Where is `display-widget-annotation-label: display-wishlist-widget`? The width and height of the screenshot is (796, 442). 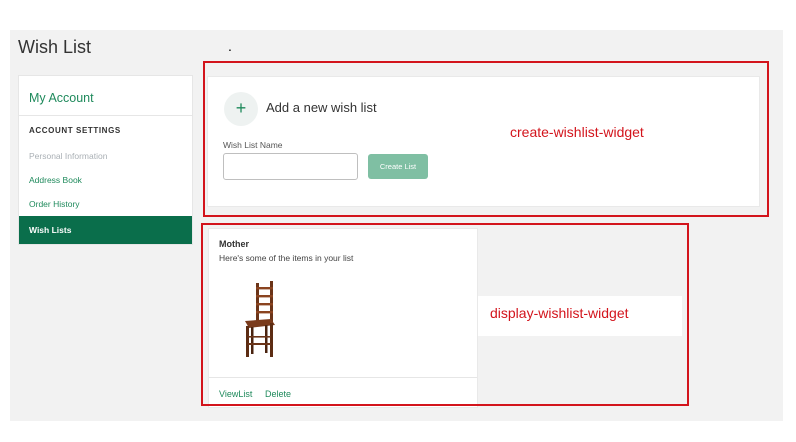 display-widget-annotation-label: display-wishlist-widget is located at coordinates (559, 313).